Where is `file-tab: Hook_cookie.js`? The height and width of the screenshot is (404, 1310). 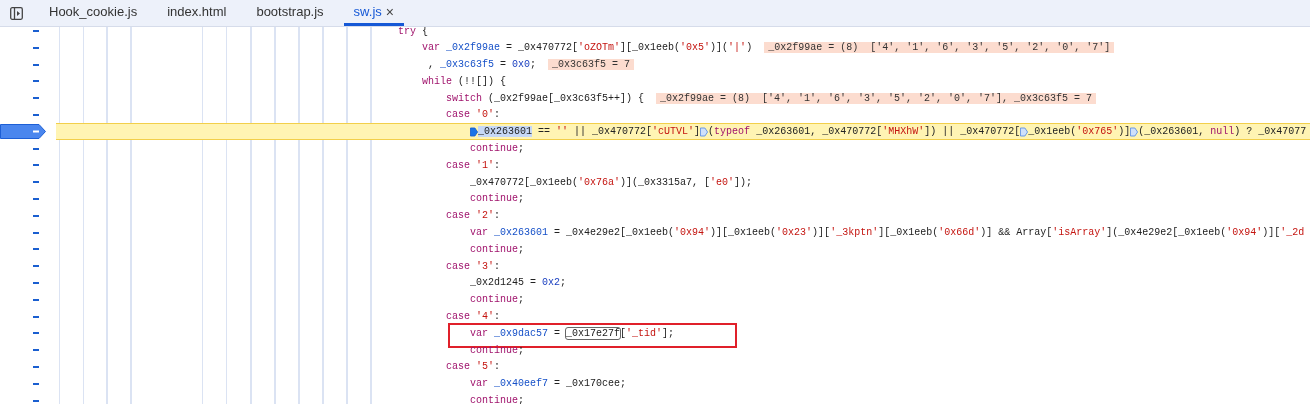
file-tab: Hook_cookie.js is located at coordinates (93, 13).